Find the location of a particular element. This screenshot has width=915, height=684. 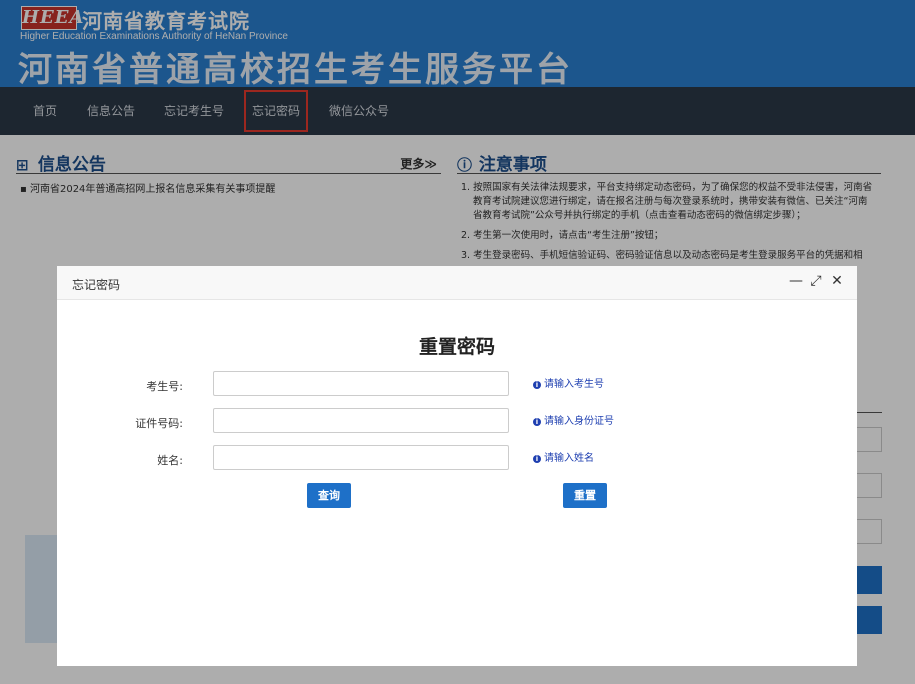

name-hint-text: 请输入姓名 is located at coordinates (569, 458).